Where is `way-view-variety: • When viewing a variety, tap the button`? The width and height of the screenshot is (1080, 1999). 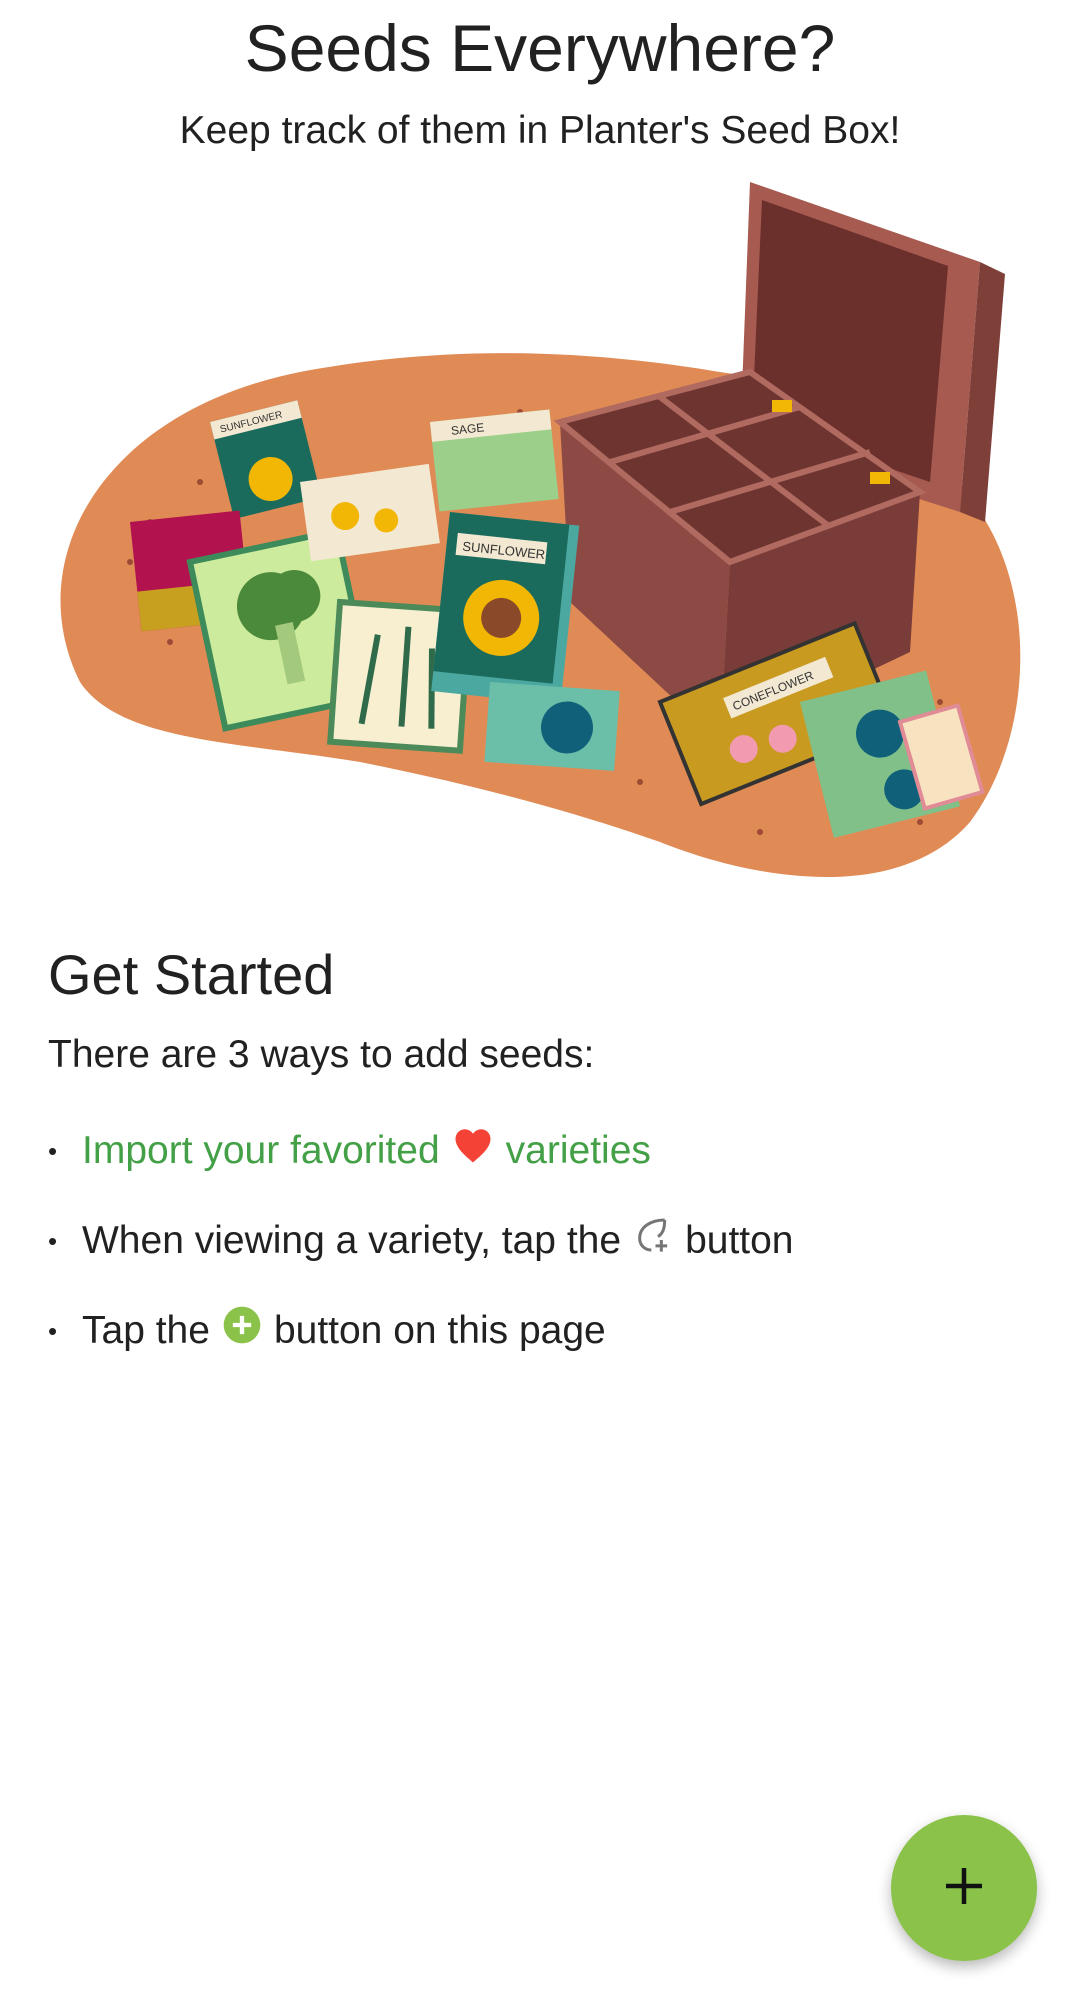 way-view-variety: • When viewing a variety, tap the button is located at coordinates (538, 1241).